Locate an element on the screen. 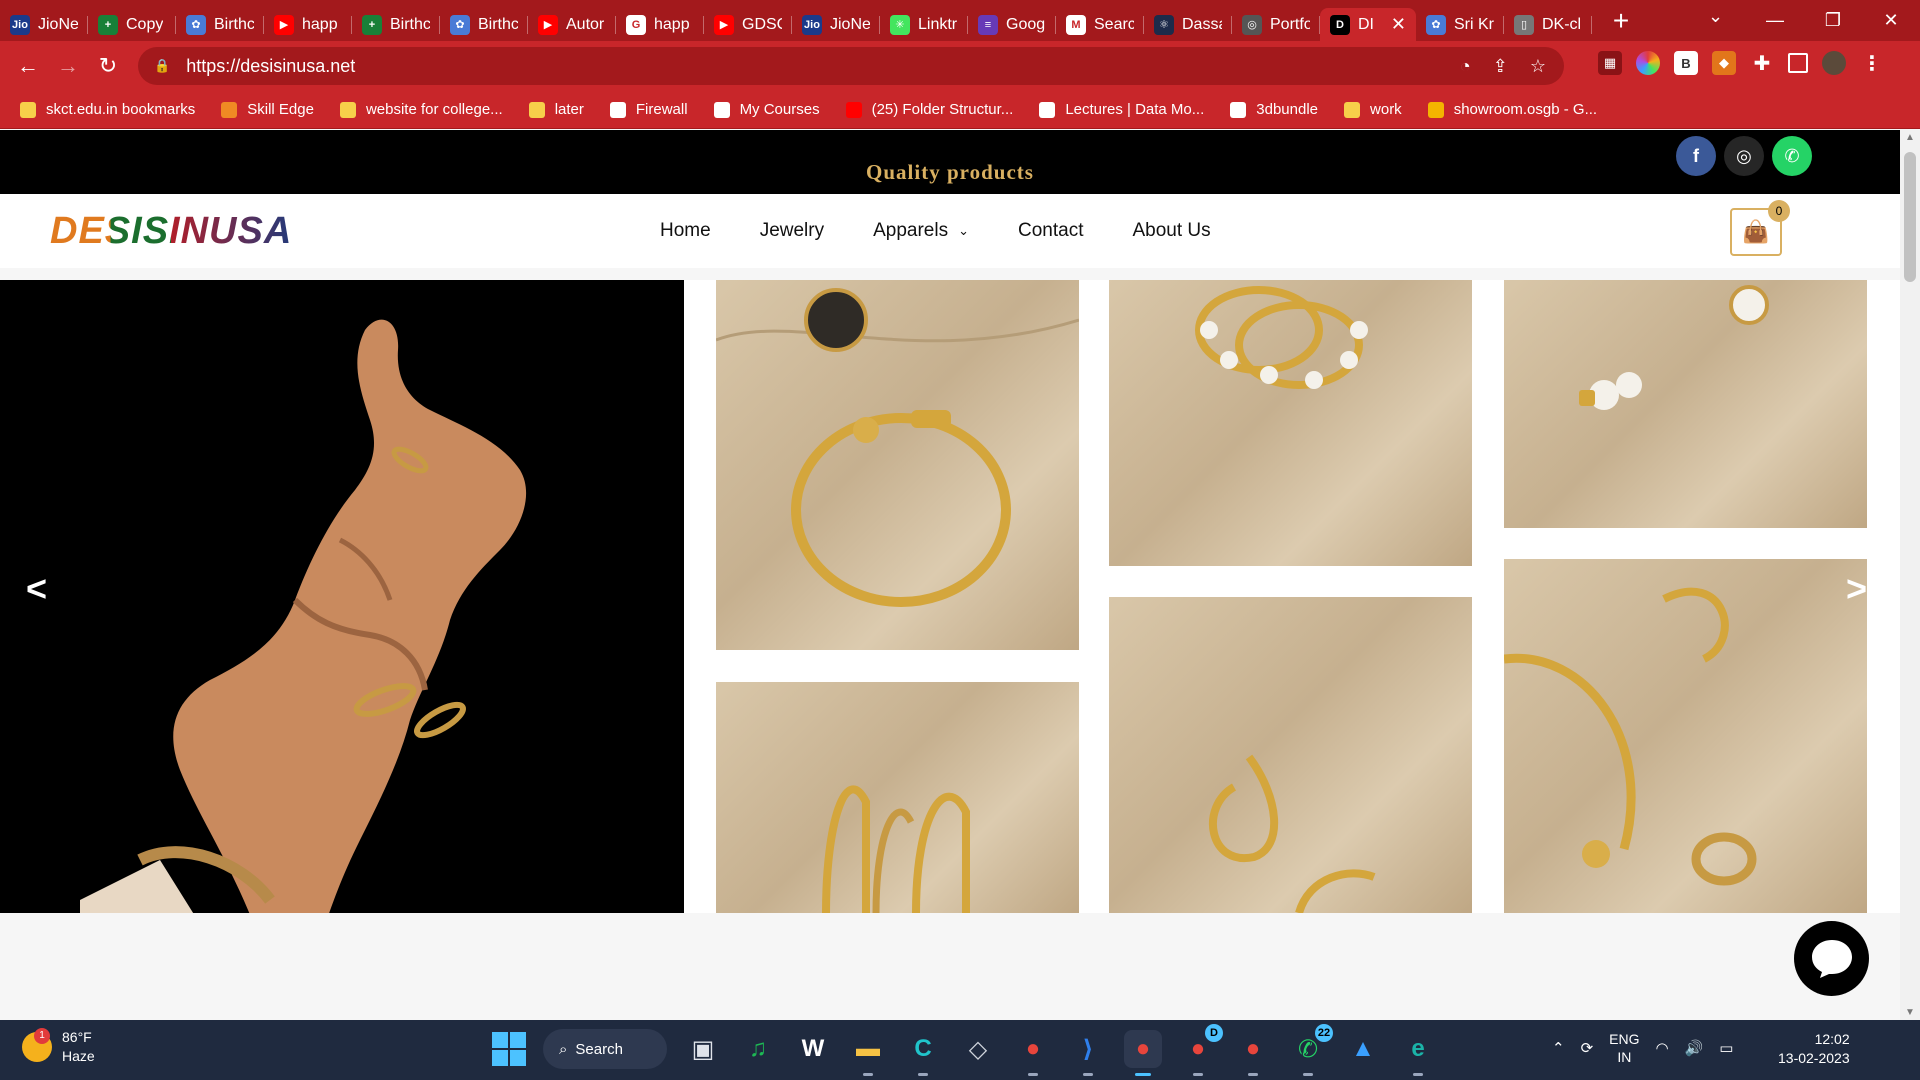 Image resolution: width=1920 pixels, height=1080 pixels. spotify-icon: ♫ is located at coordinates (758, 1049).